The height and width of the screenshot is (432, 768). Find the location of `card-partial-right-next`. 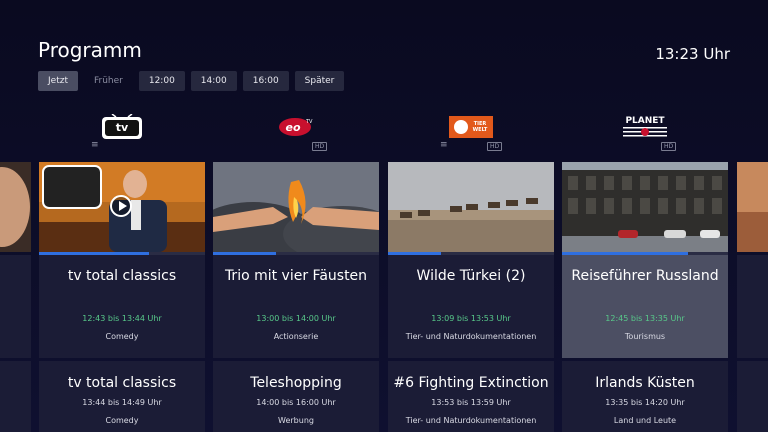

card-partial-right-next is located at coordinates (752, 396).